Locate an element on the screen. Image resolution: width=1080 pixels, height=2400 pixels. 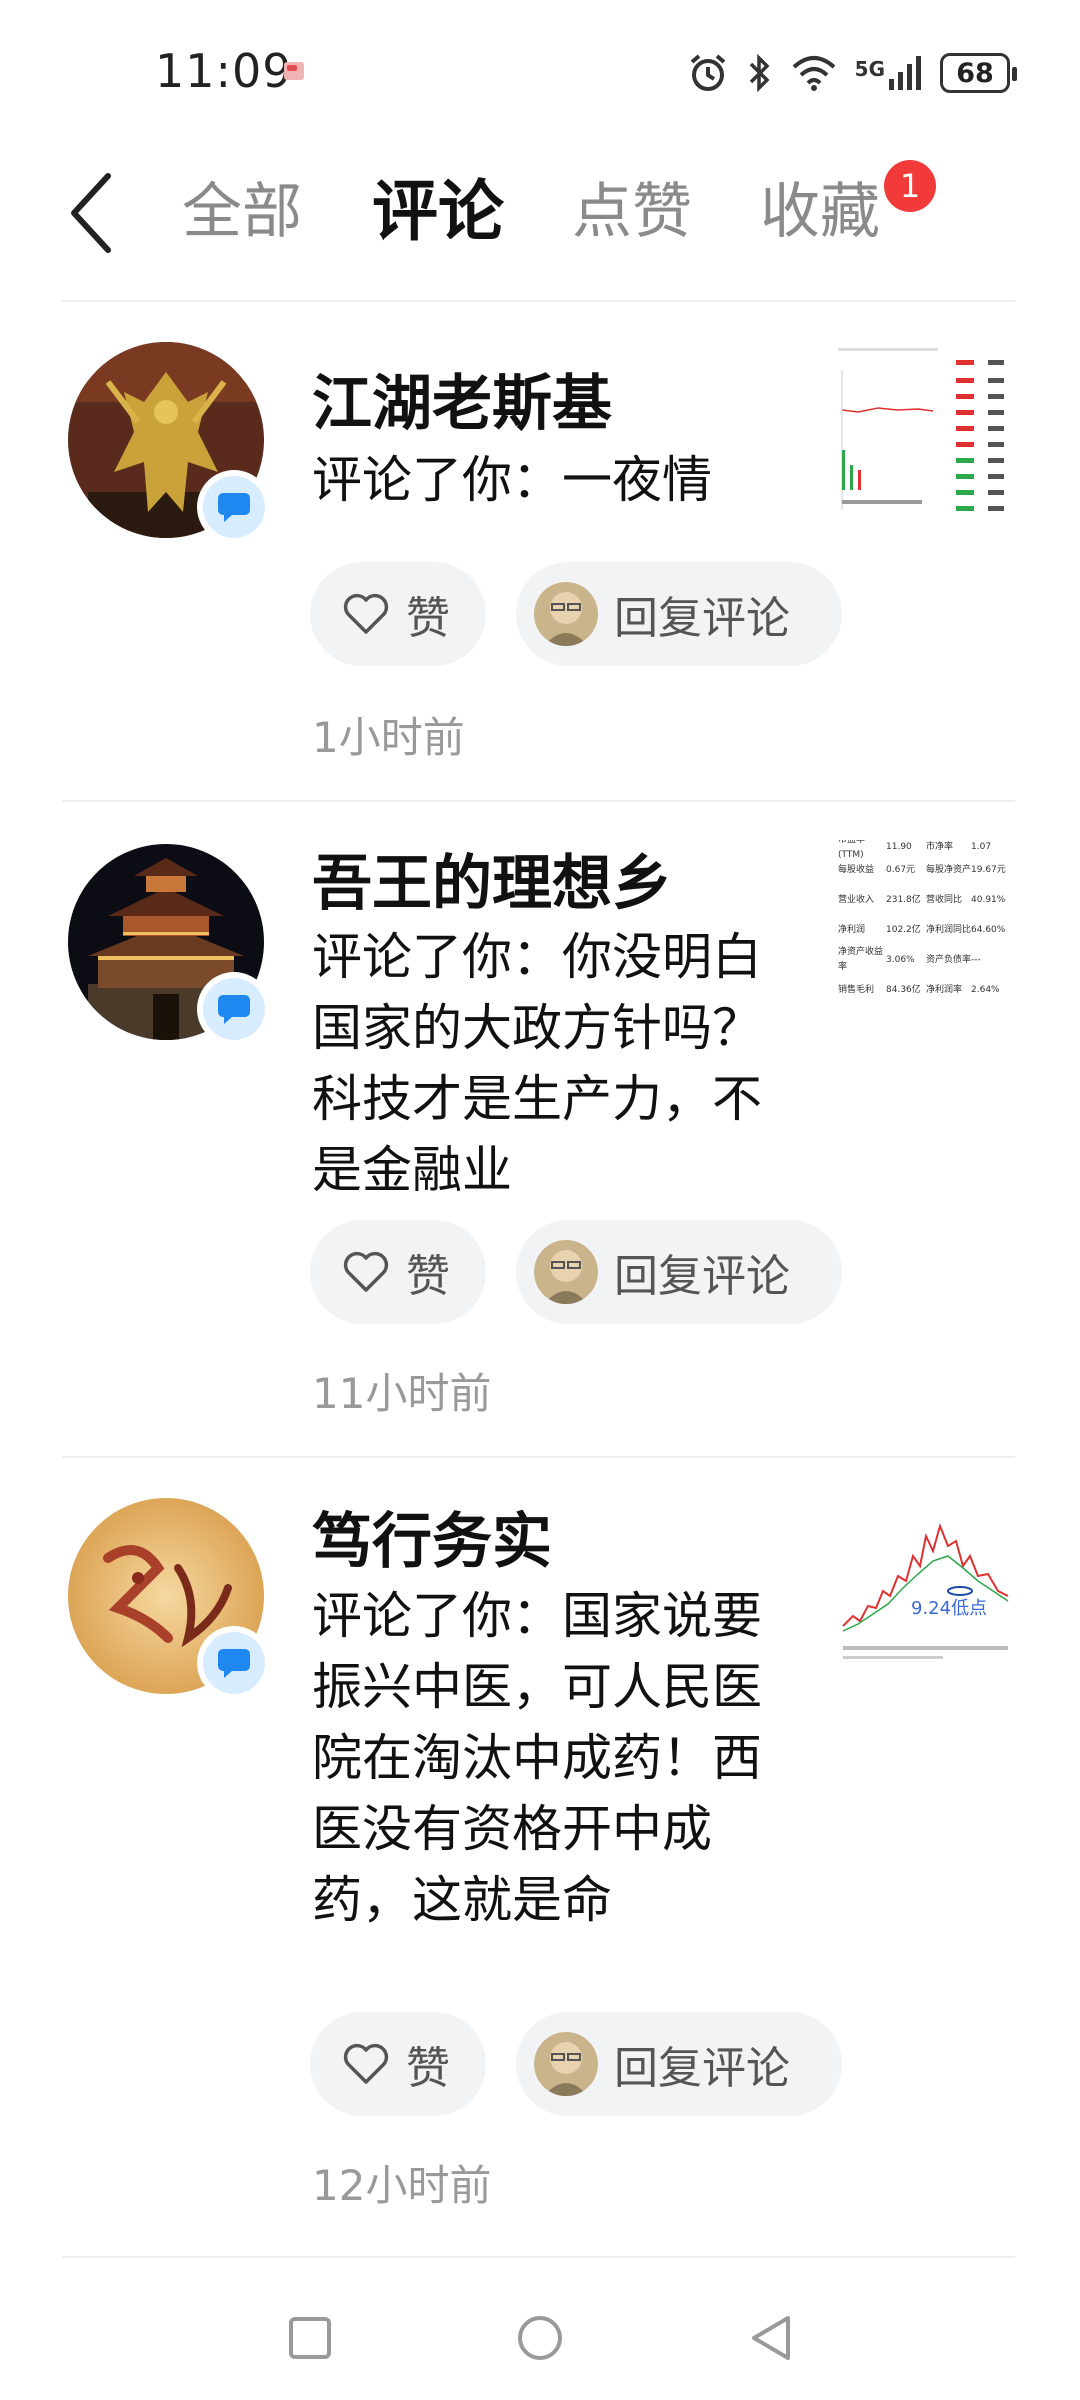
metric-value: 84.36亿 is located at coordinates (903, 989).